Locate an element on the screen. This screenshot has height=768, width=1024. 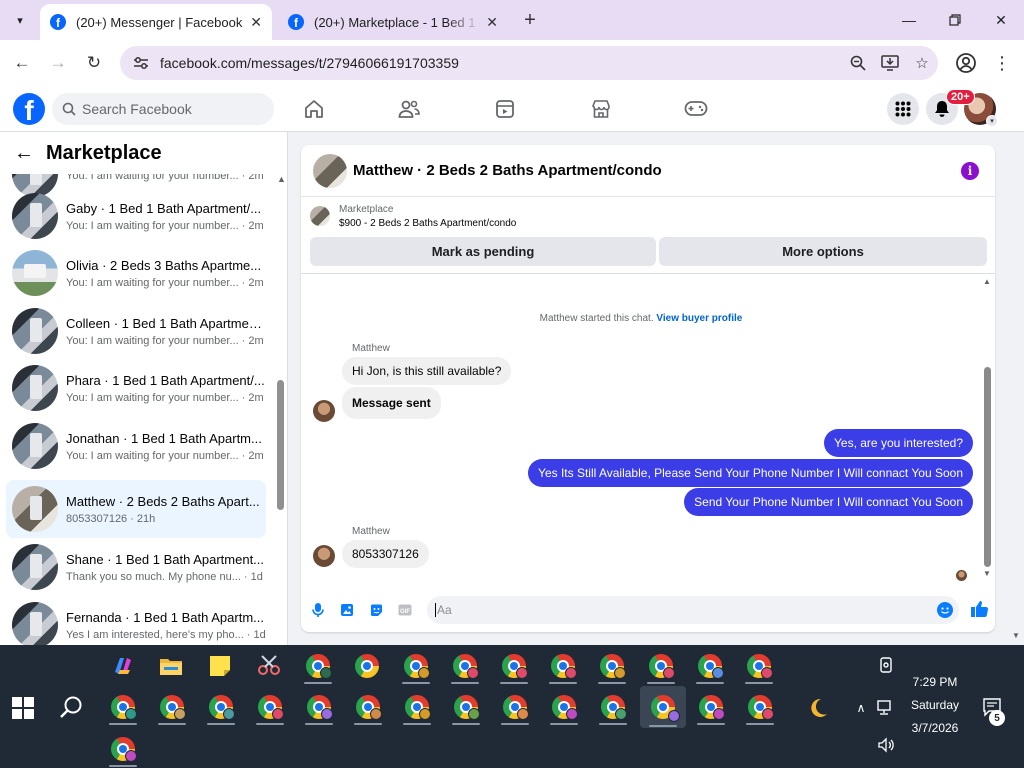
facebook-logo-icon: f is located at coordinates (29, 109).